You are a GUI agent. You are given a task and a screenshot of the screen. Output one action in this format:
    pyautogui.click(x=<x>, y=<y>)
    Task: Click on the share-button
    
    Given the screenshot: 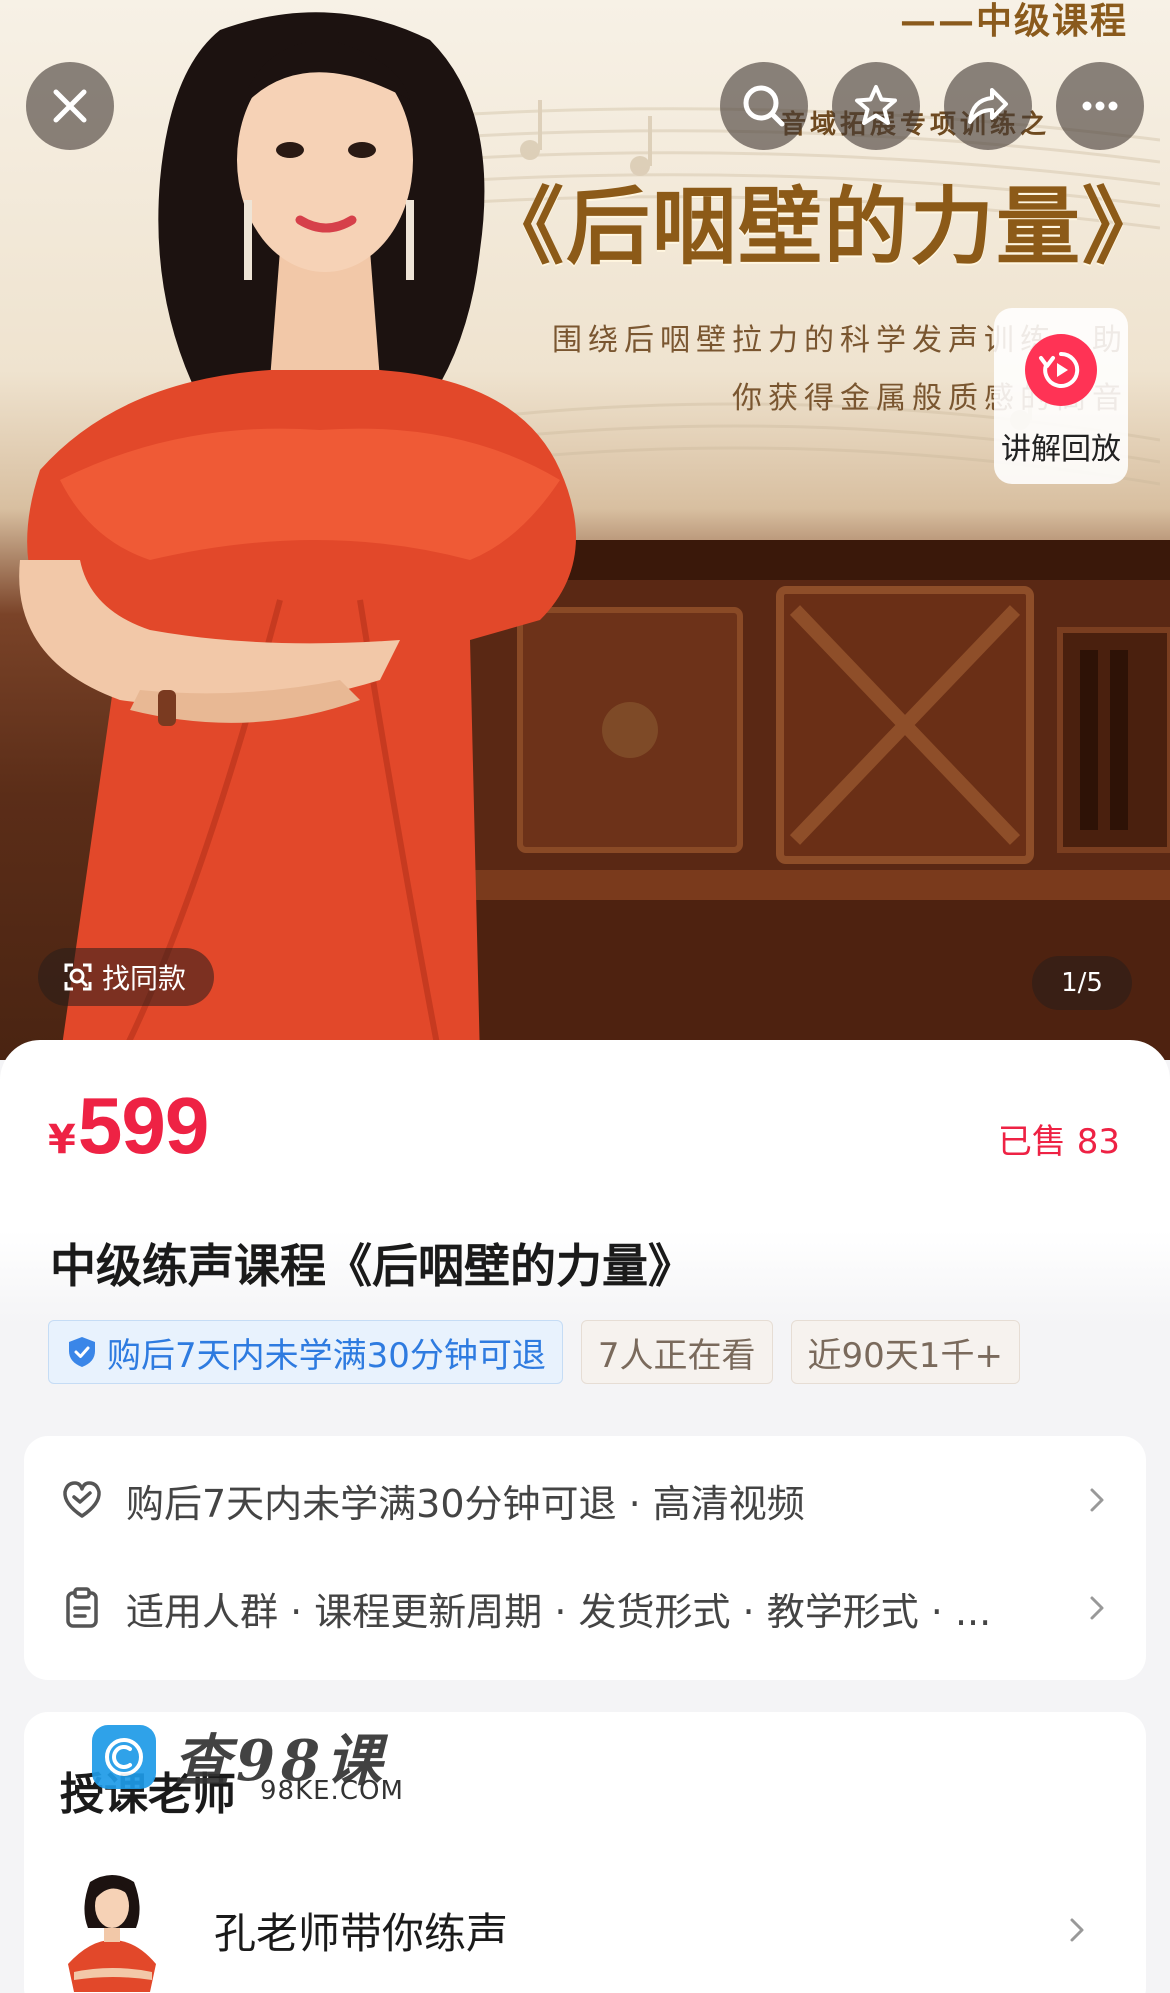 What is the action you would take?
    pyautogui.click(x=988, y=106)
    